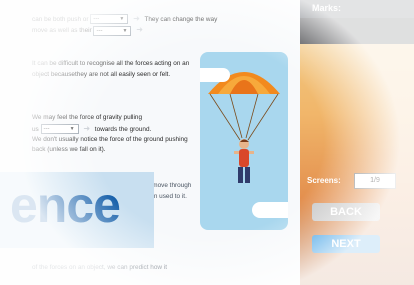 The image size is (414, 285). Describe the element at coordinates (59, 128) in the screenshot. I see `answer-dropdown-3: --- ▼` at that location.